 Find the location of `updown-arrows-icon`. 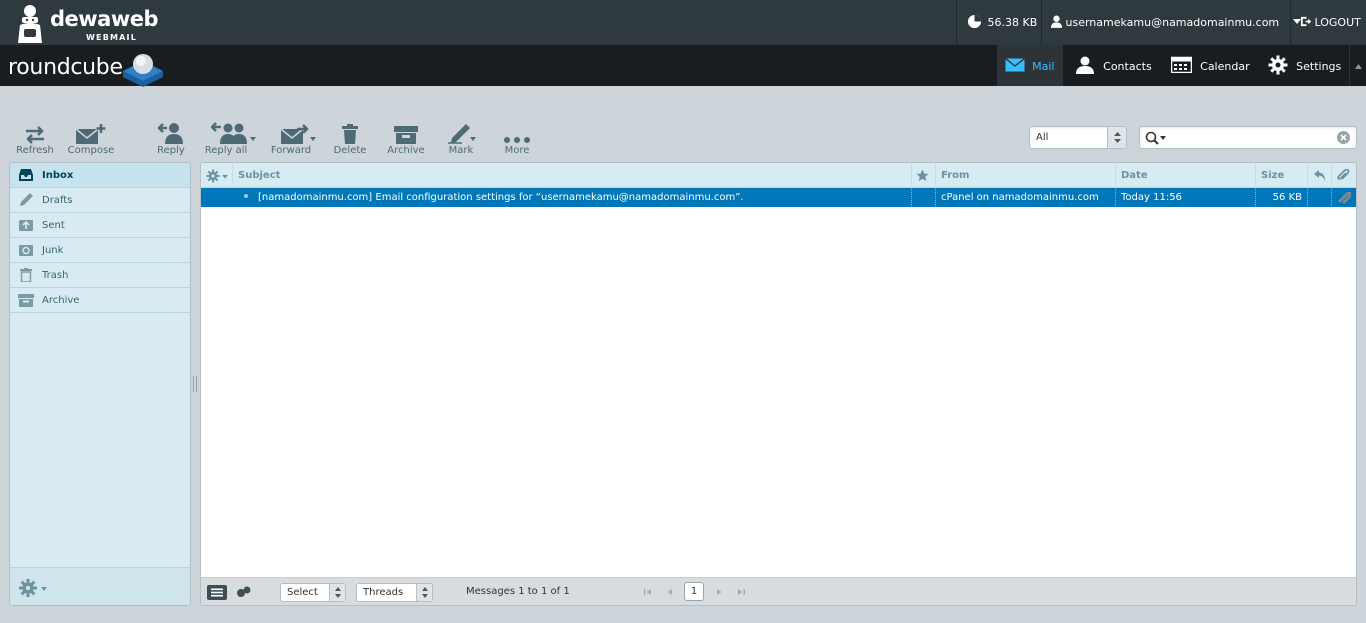

updown-arrows-icon is located at coordinates (1117, 137).